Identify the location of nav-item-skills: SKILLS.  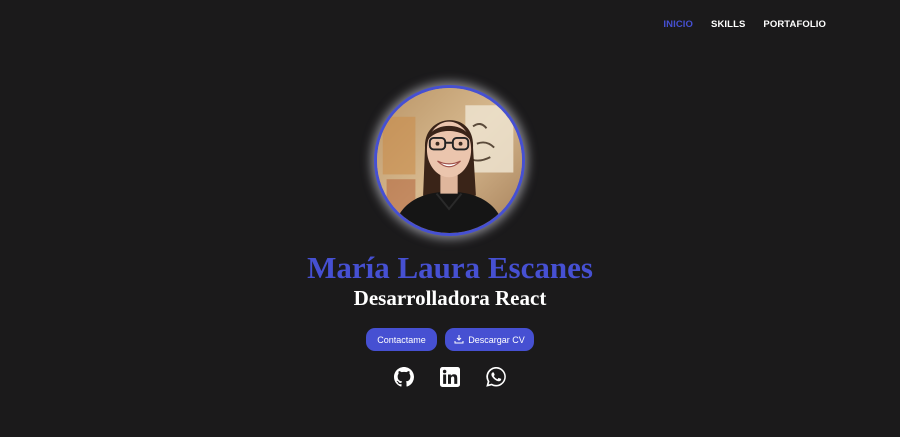
(728, 25).